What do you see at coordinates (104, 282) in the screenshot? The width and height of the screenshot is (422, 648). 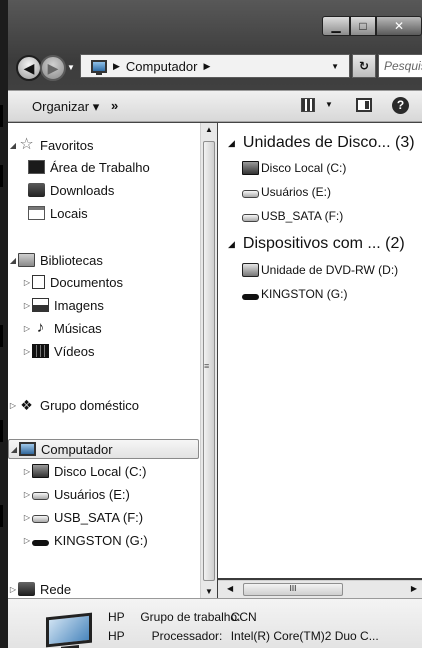 I see `tree-item-documentos: ▷ Documentos` at bounding box center [104, 282].